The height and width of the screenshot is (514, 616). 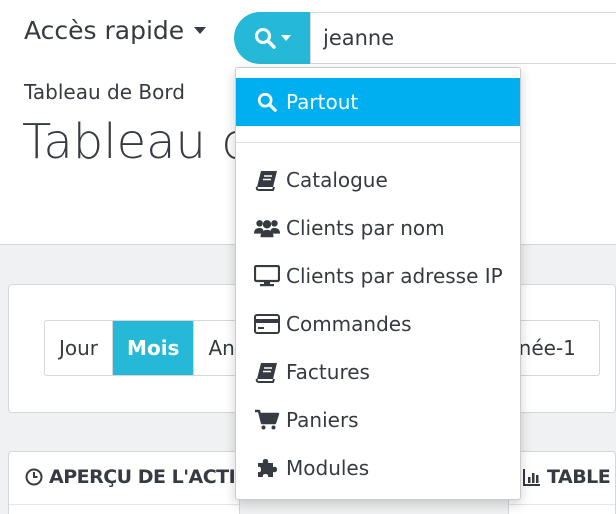 I want to click on dashboard-table-panel: TABLE, so click(x=562, y=482).